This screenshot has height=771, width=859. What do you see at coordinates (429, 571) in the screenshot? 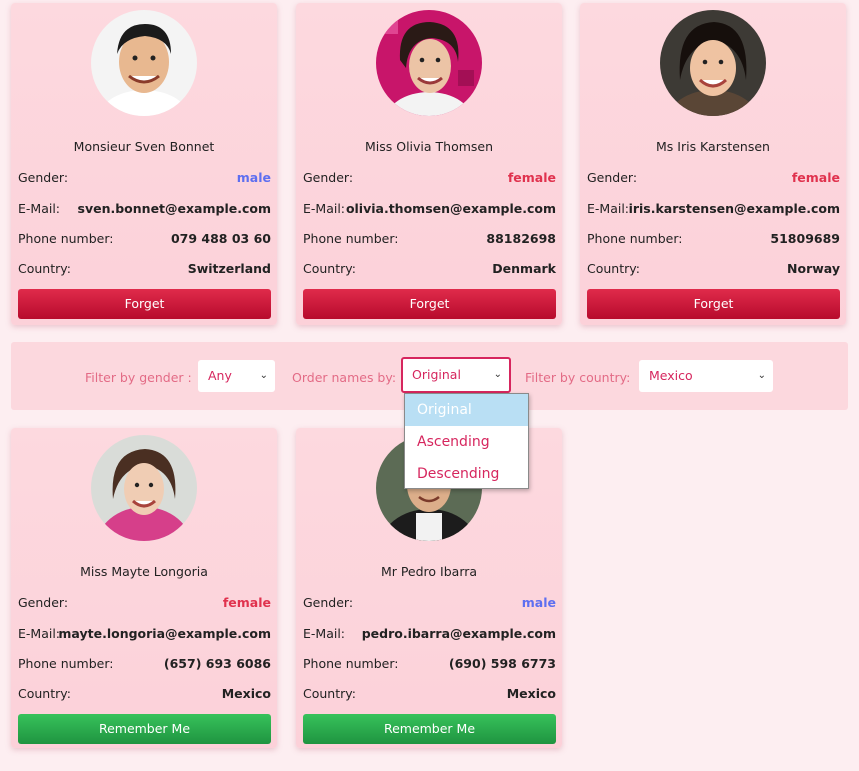
I see `user-name: Mr Pedro Ibarra` at bounding box center [429, 571].